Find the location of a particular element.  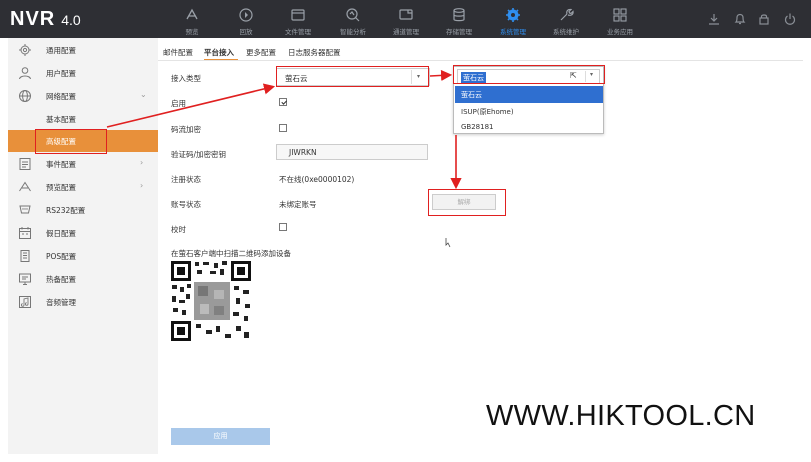

arrow-sidebar-to-select is located at coordinates (191, 105).